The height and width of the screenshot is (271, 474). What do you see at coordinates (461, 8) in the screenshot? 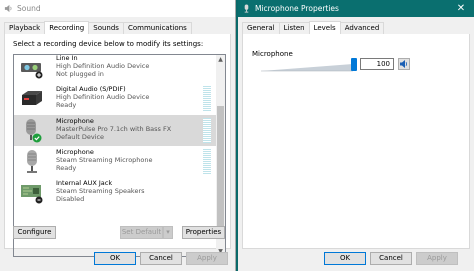
I see `close-icon: ✕` at bounding box center [461, 8].